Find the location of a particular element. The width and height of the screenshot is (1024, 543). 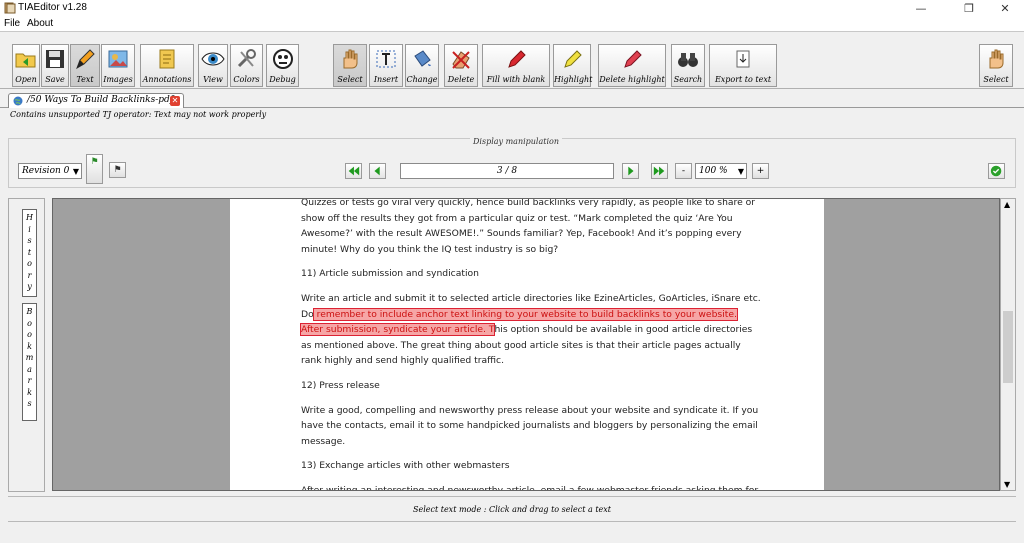

scroll-down-icon: ▼ is located at coordinates (1007, 484).